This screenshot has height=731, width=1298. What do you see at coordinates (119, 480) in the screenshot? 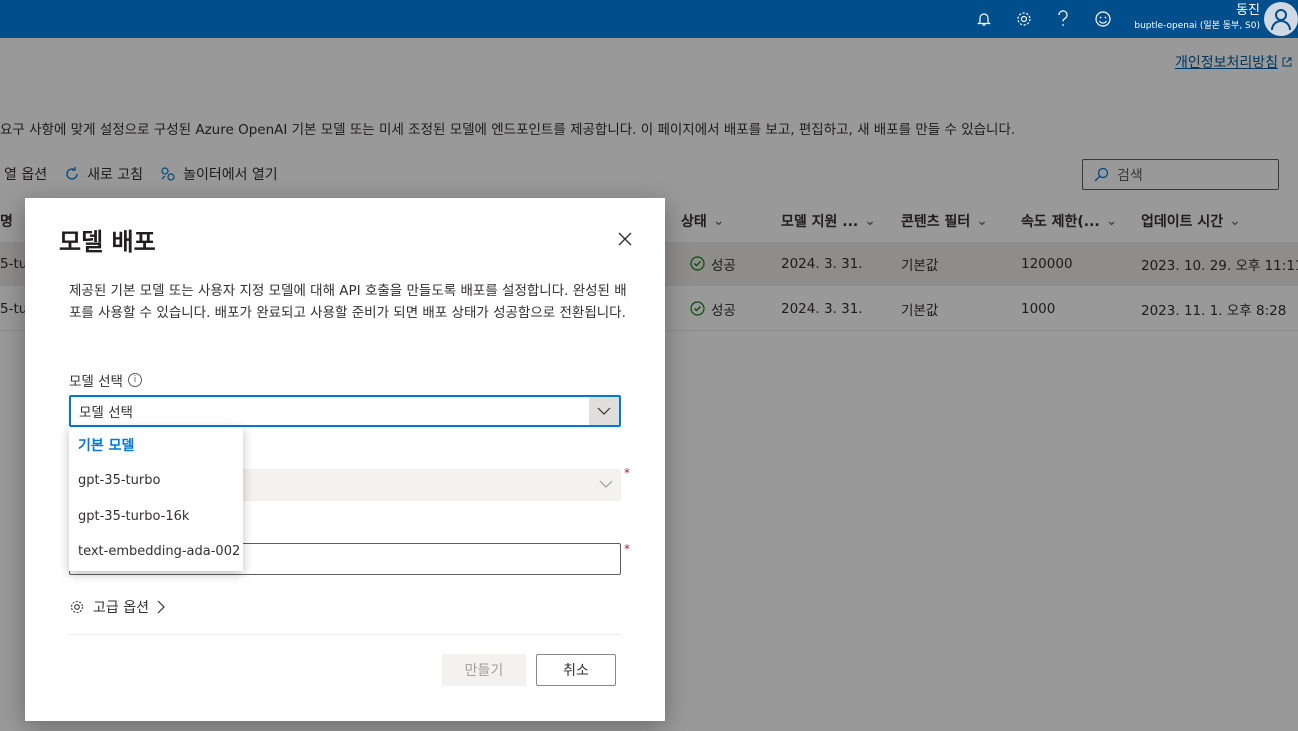
I see `dropdown-option-gpt-35-turbo: gpt-35-turbo` at bounding box center [119, 480].